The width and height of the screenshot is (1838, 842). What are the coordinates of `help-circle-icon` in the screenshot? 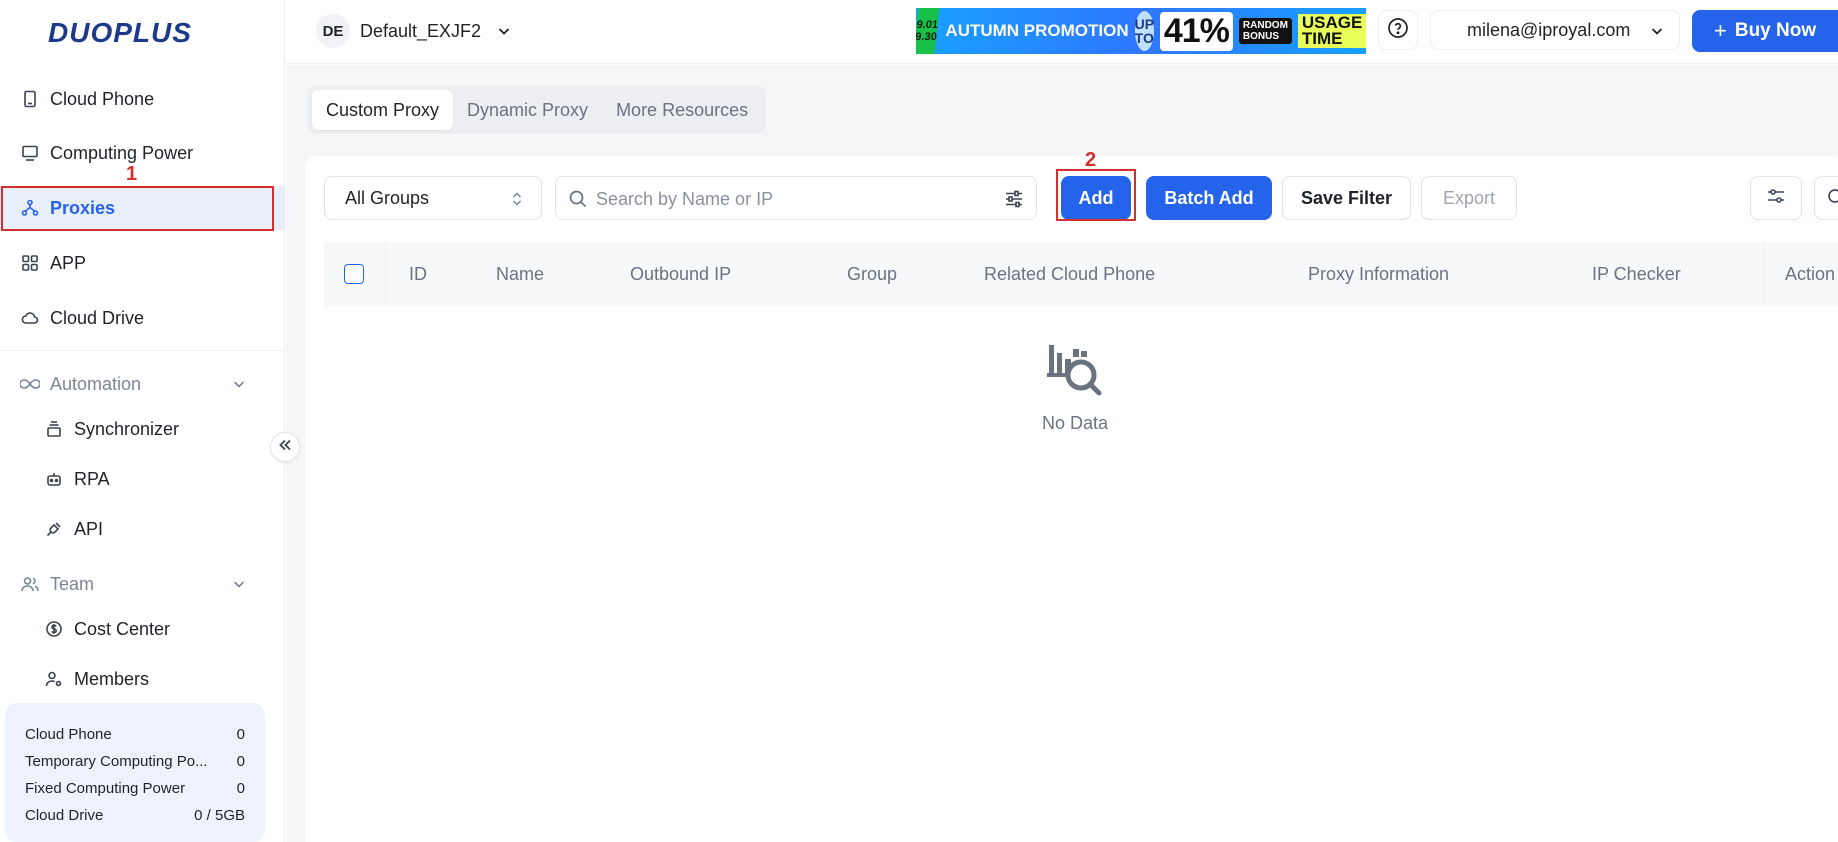 It's located at (1398, 30).